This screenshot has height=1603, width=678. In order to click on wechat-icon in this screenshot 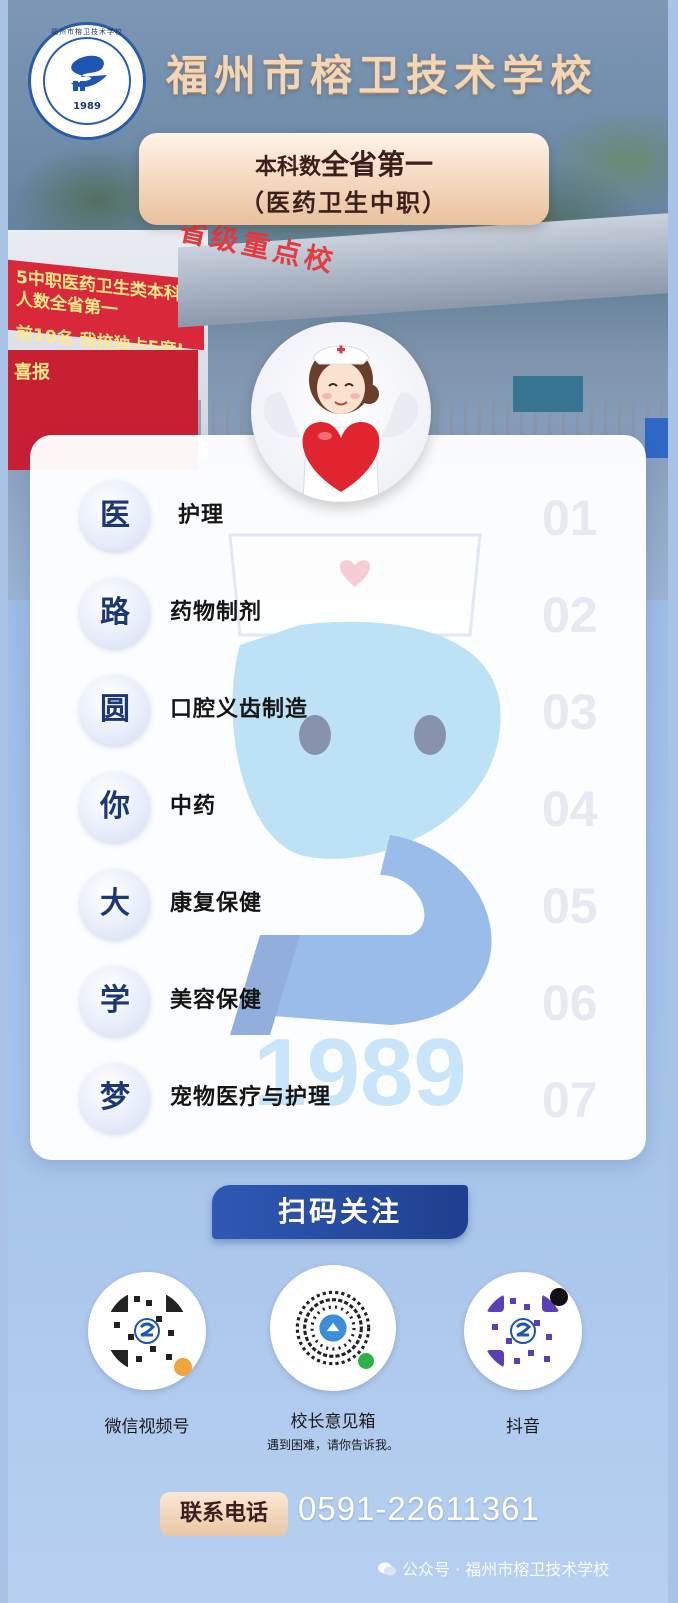, I will do `click(387, 1569)`.